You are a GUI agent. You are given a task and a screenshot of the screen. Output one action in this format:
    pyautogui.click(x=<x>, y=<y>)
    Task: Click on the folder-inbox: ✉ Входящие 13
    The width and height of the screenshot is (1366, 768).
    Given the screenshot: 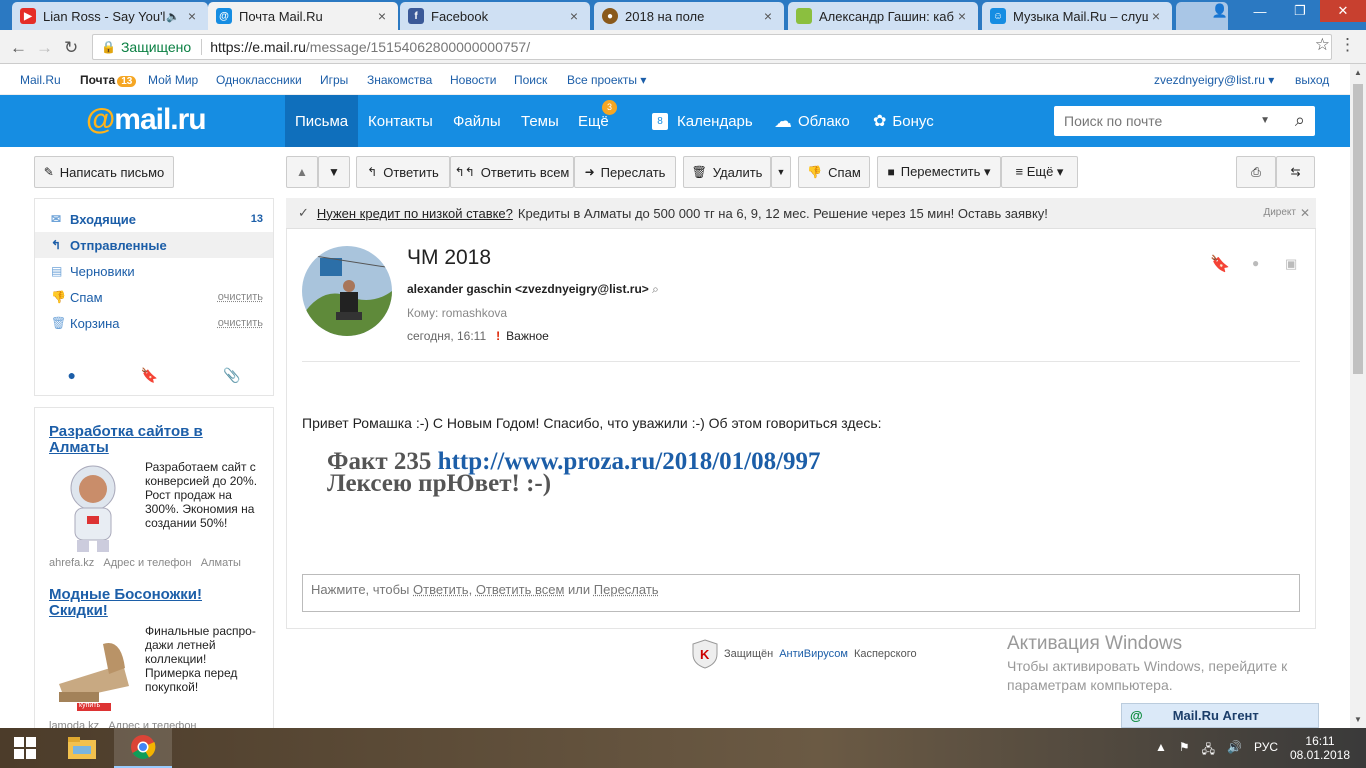 What is the action you would take?
    pyautogui.click(x=154, y=219)
    